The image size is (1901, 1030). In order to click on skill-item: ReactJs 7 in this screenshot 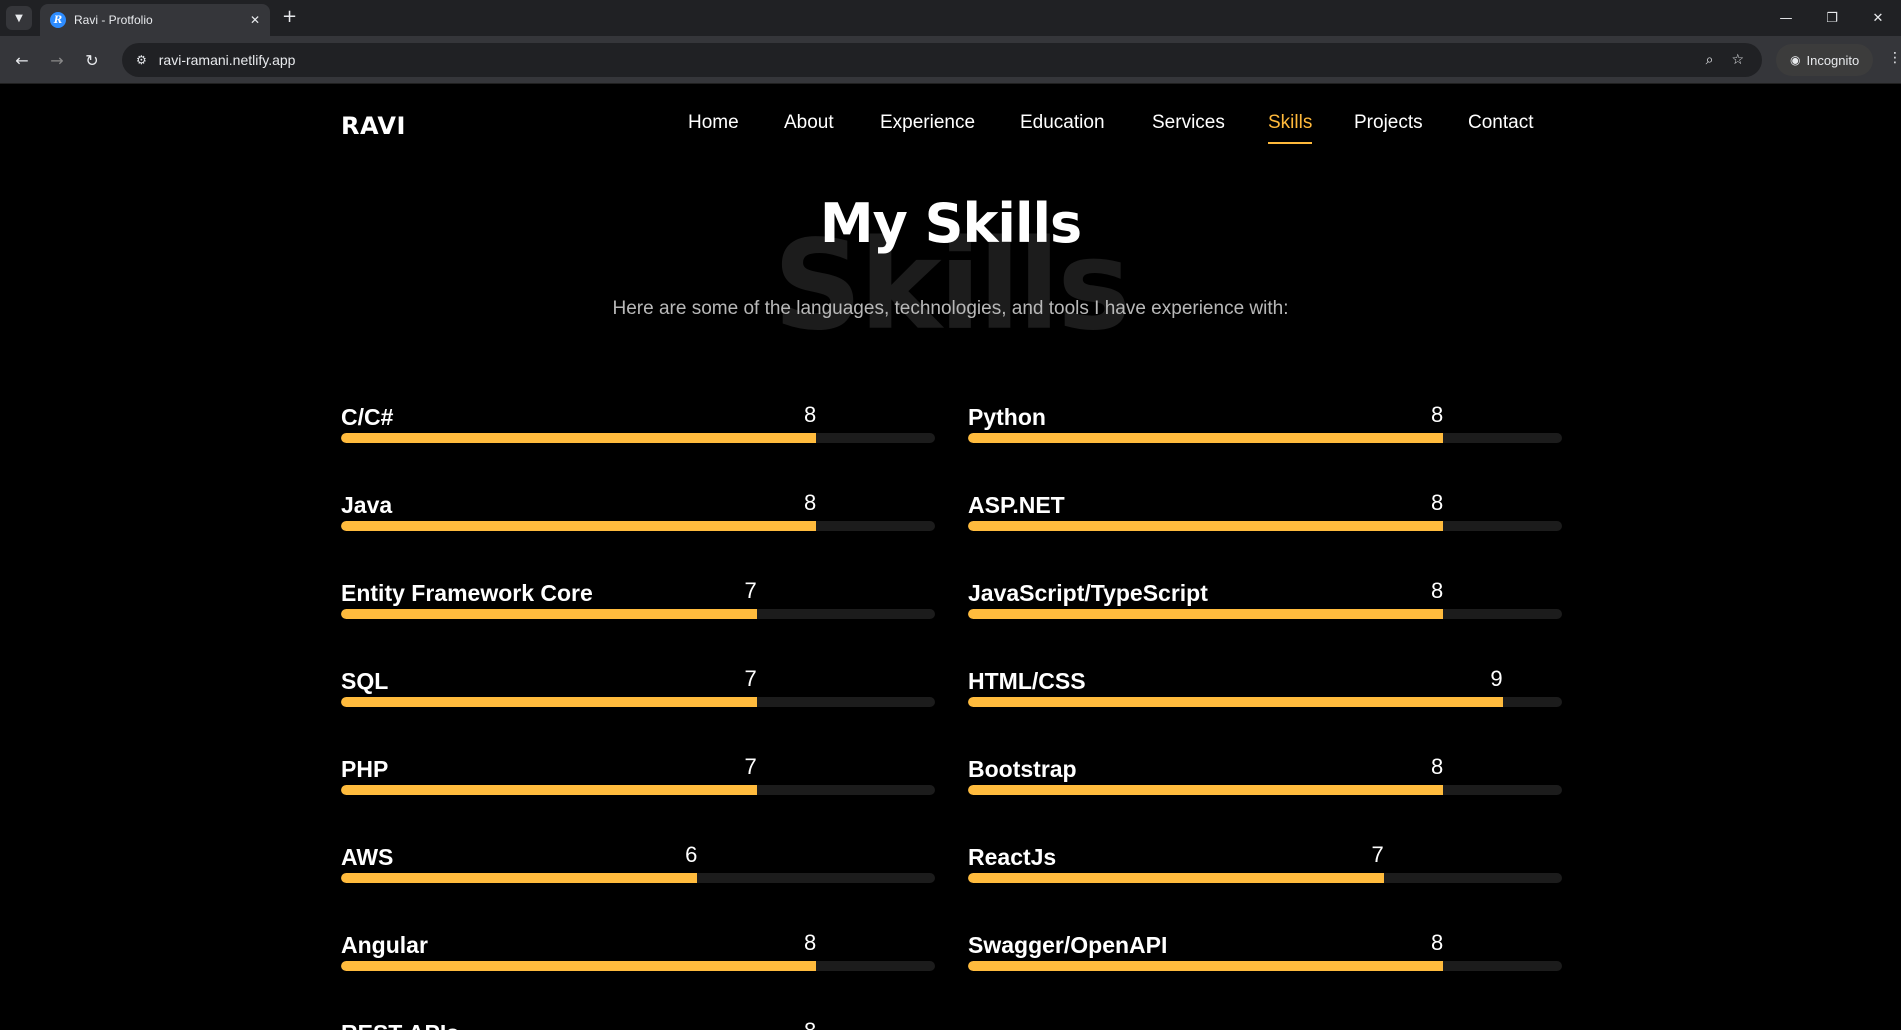, I will do `click(1265, 862)`.